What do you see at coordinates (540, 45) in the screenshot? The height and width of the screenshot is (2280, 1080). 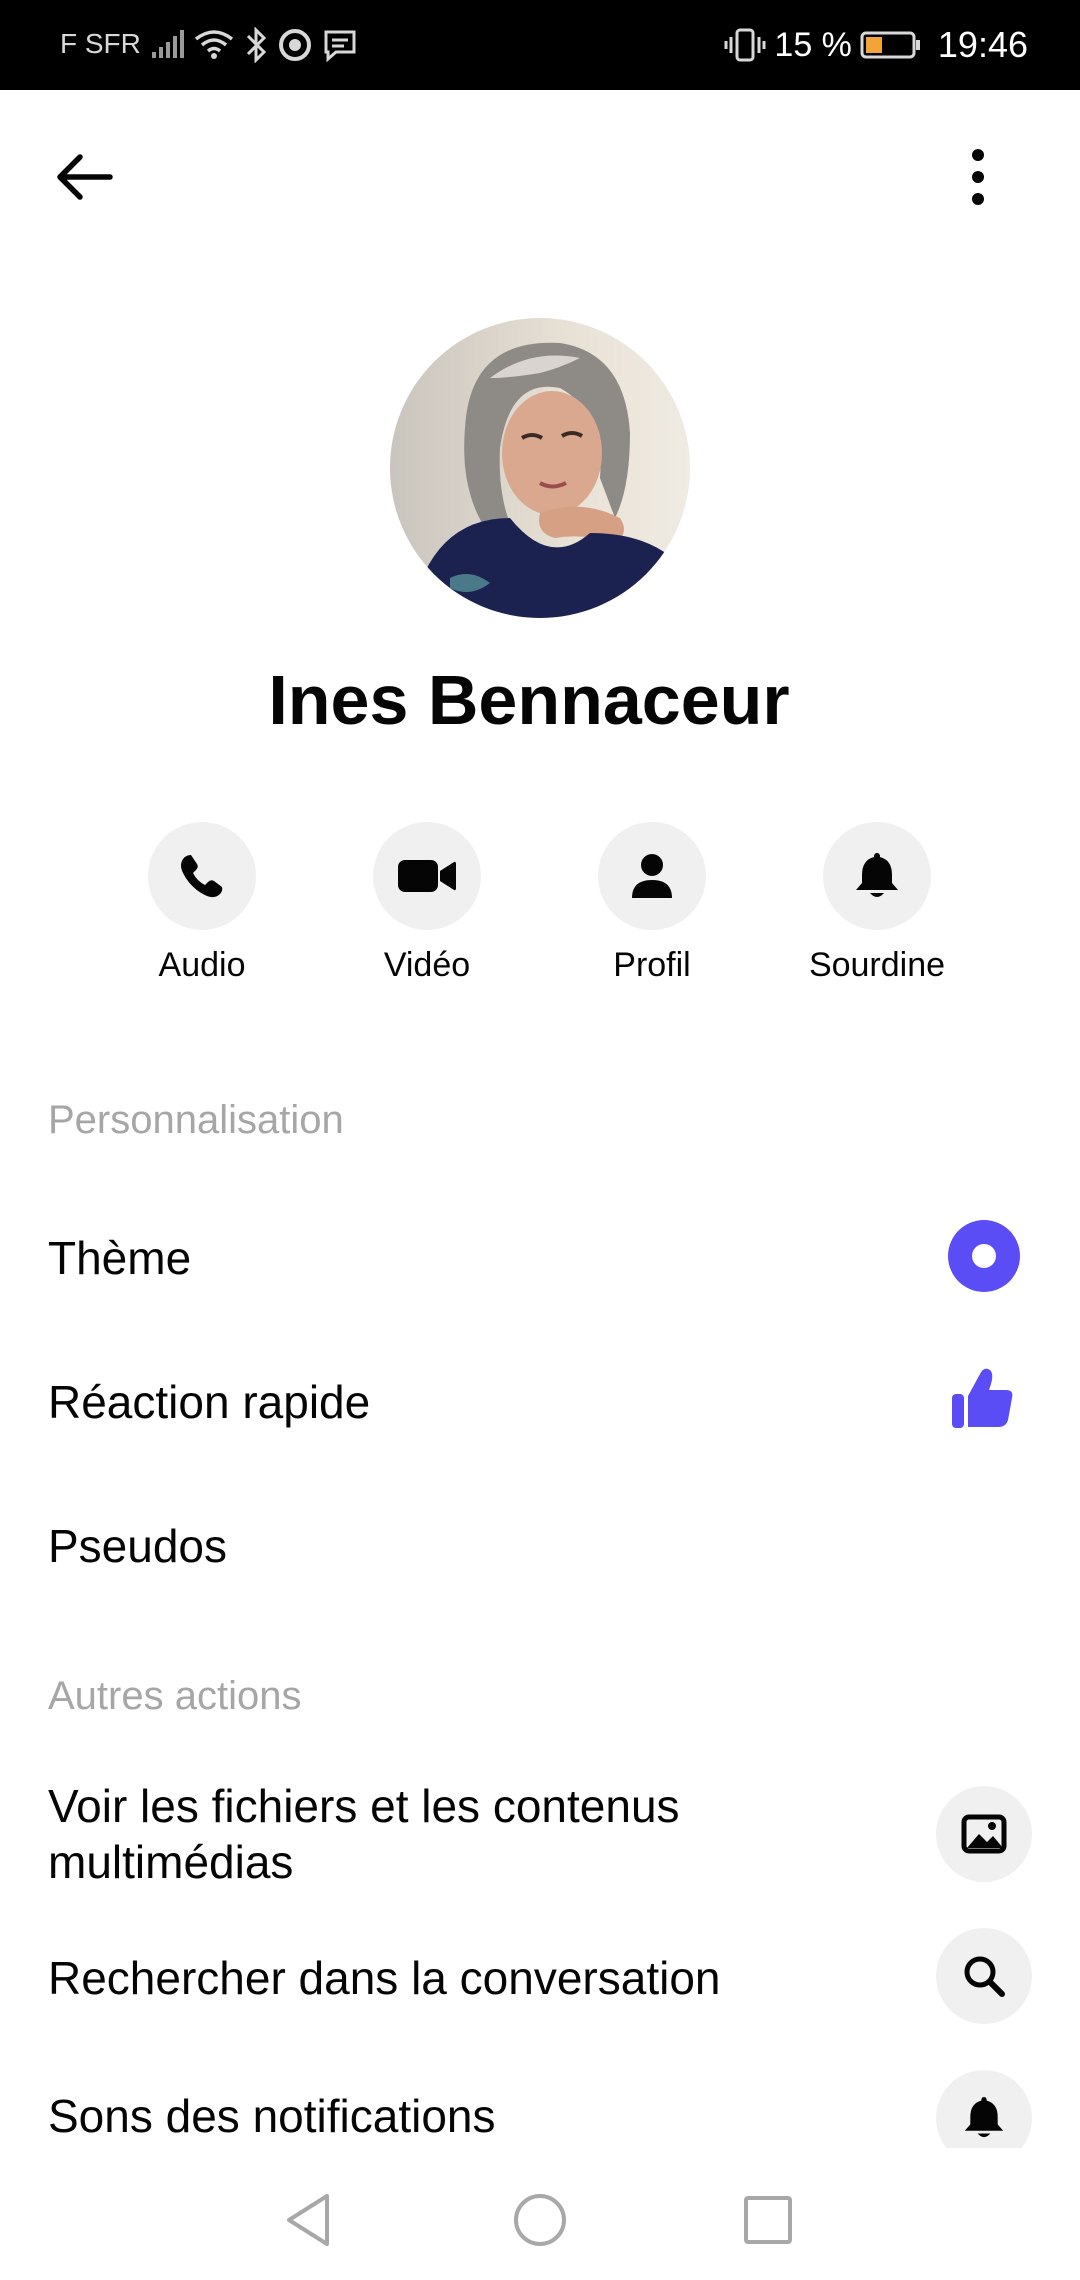 I see `status-bar: F SFR 15 % 19:46` at bounding box center [540, 45].